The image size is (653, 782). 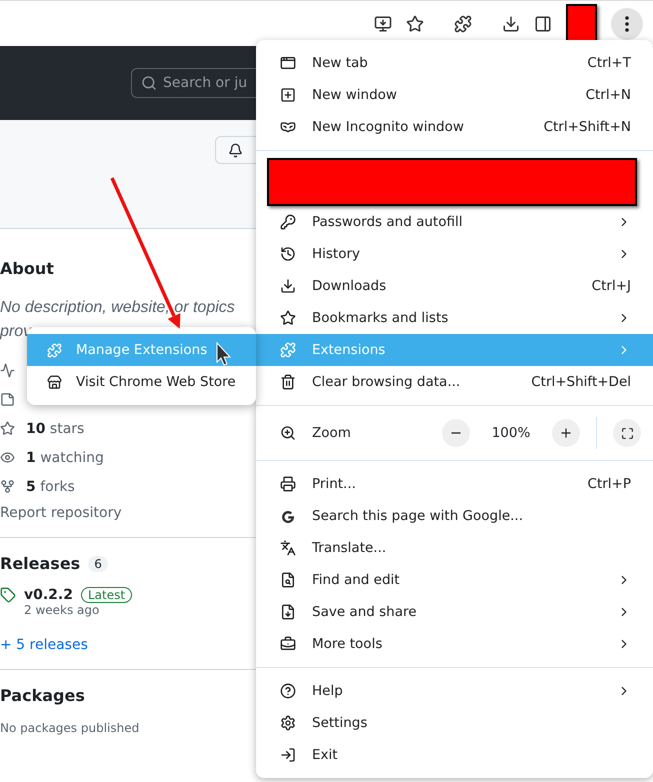 What do you see at coordinates (27, 268) in the screenshot?
I see `about-heading: About` at bounding box center [27, 268].